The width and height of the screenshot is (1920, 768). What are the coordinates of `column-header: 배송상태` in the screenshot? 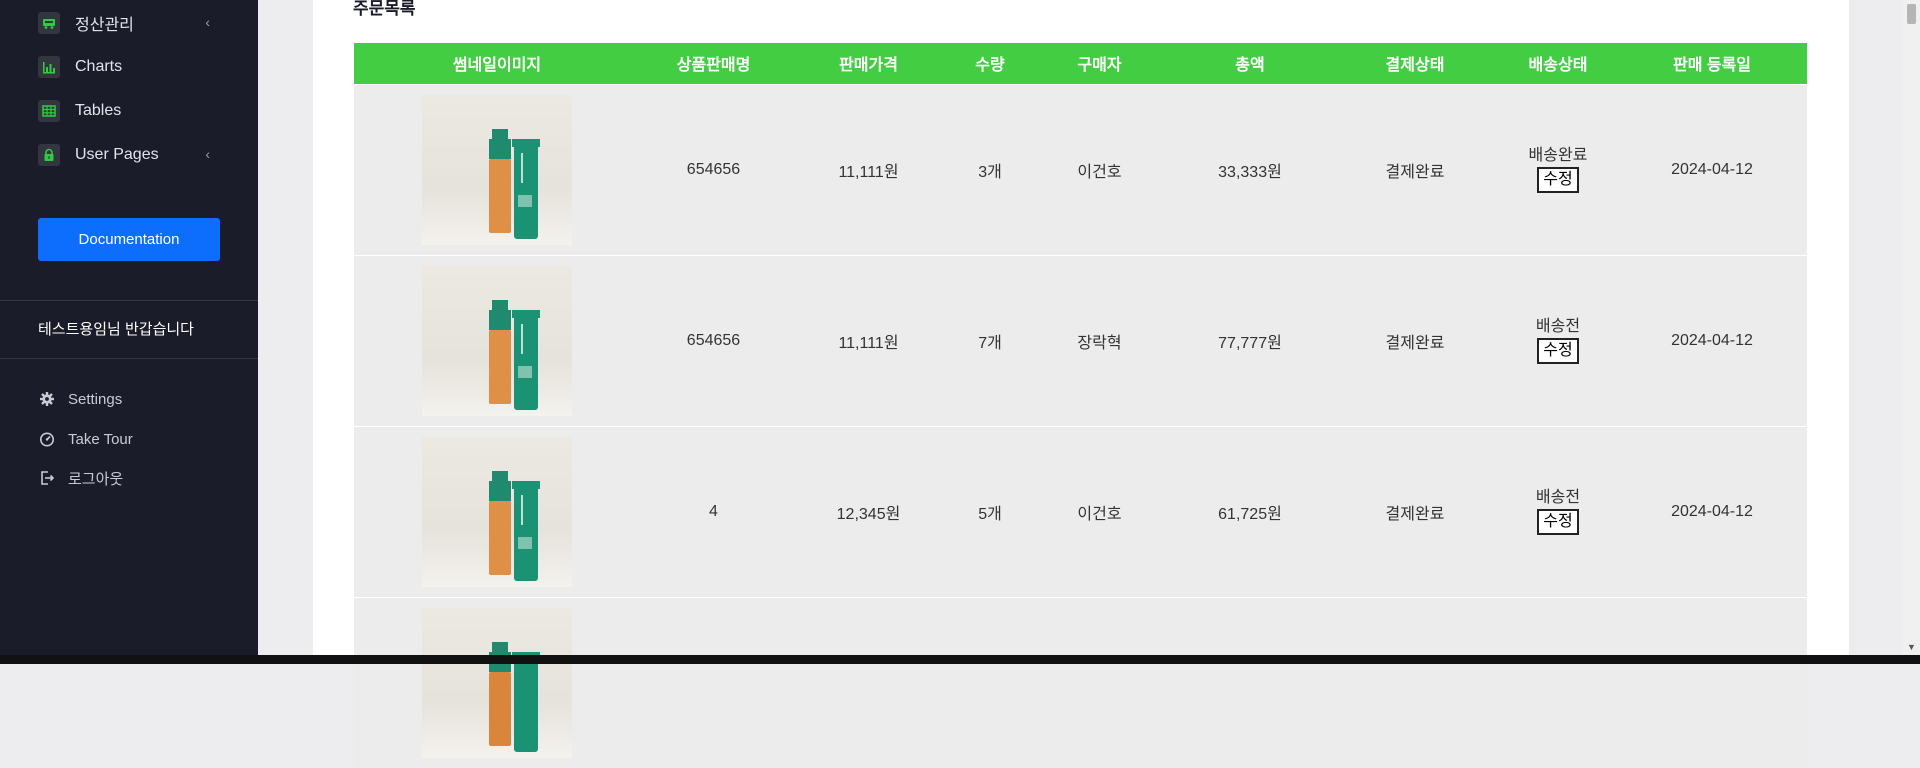 It's located at (1558, 66).